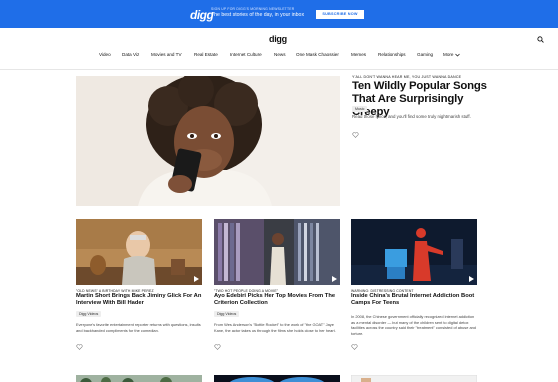  Describe the element at coordinates (139, 252) in the screenshot. I see `card-image-jiminy-glick` at that location.